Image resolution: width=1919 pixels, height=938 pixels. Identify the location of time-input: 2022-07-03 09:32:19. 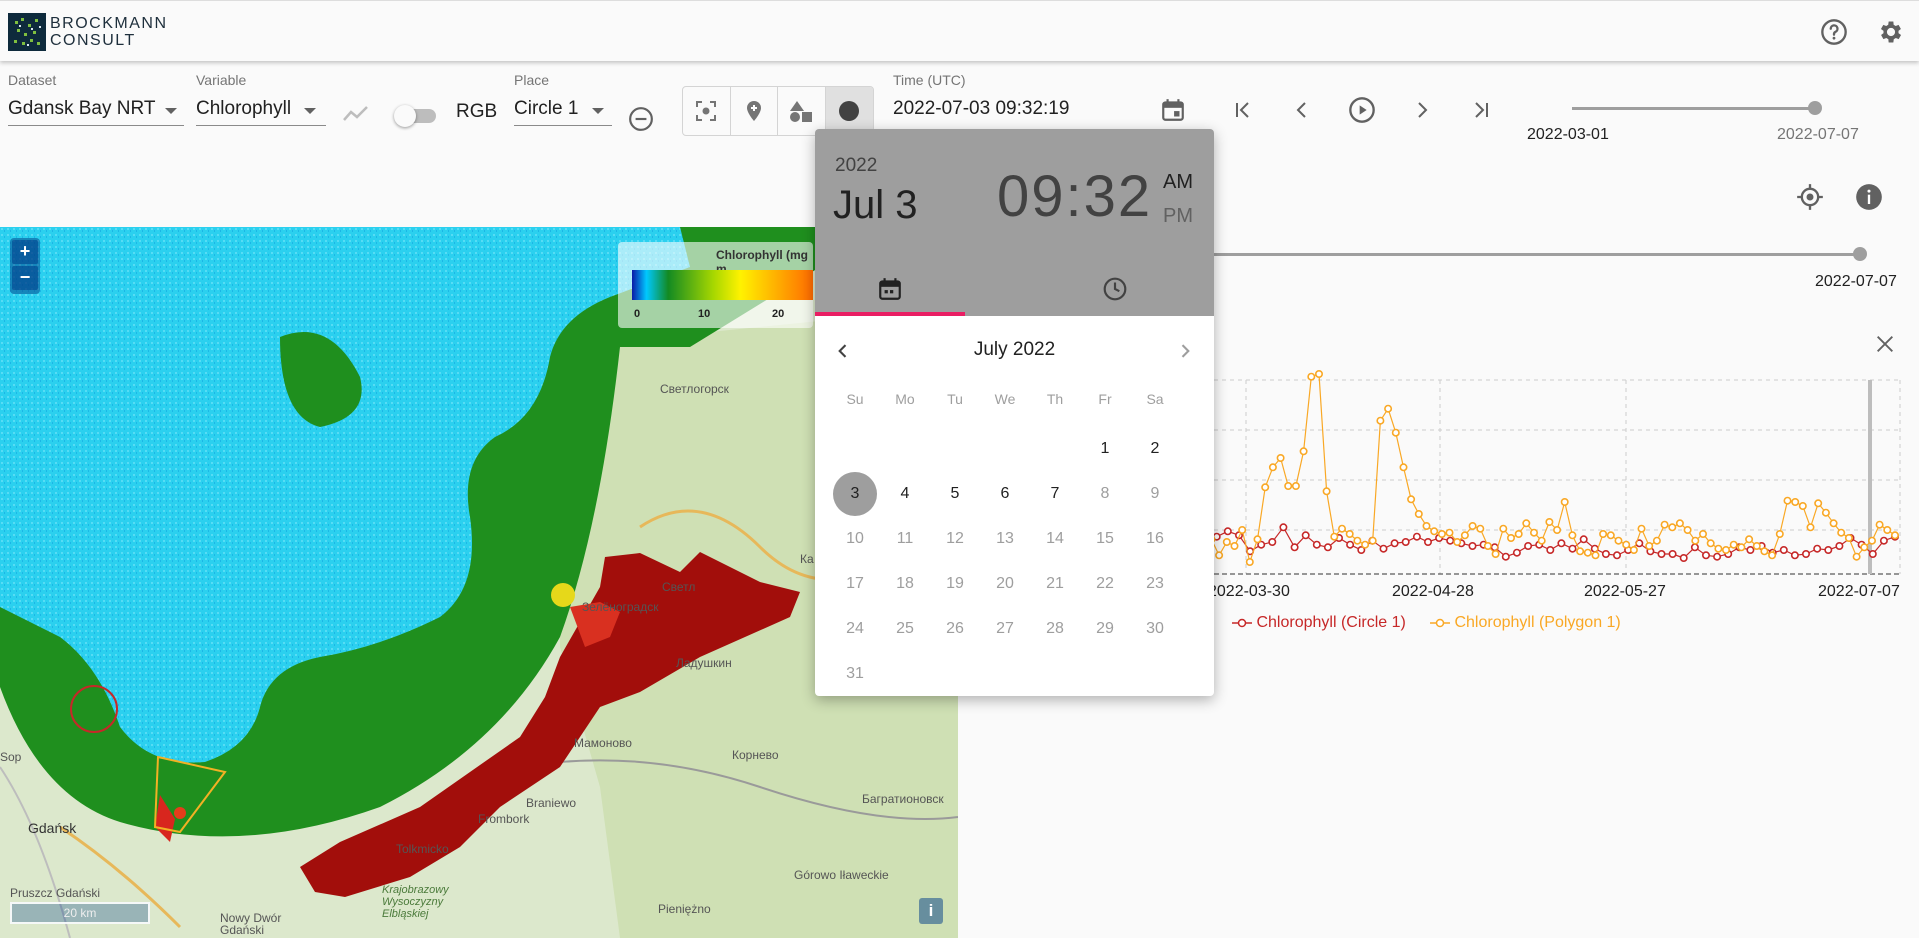
(1023, 110).